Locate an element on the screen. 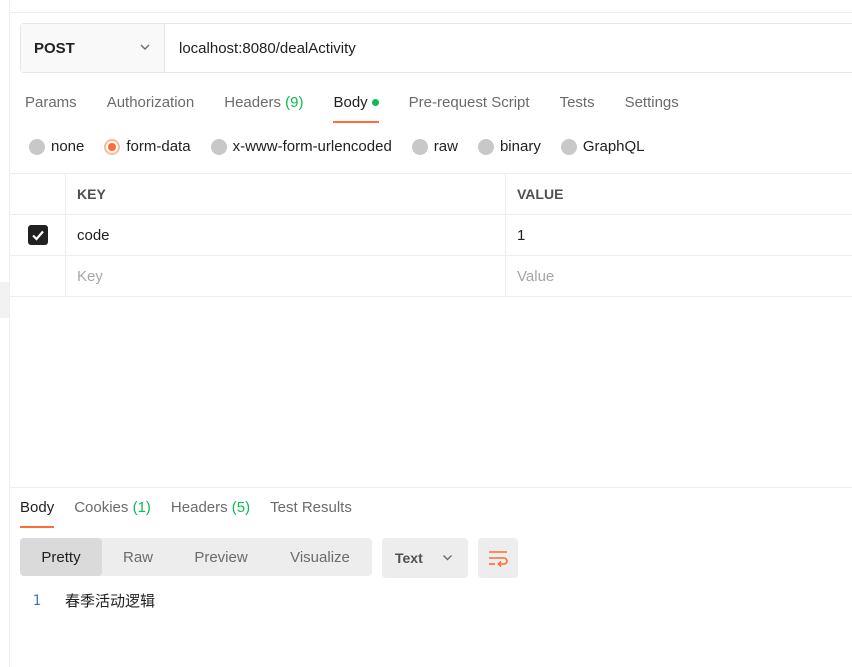 Image resolution: width=852 pixels, height=667 pixels. body-indicator-dot is located at coordinates (375, 102).